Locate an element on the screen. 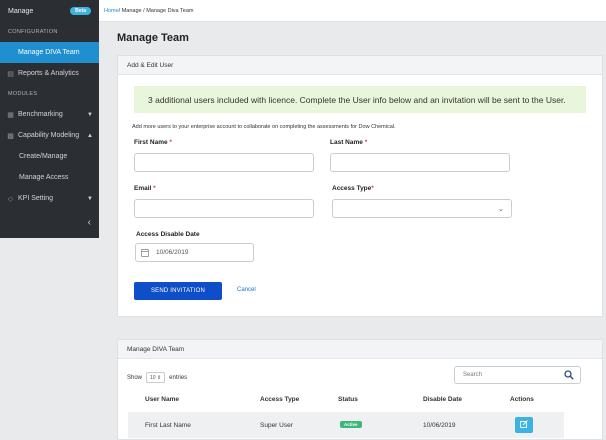 This screenshot has height=440, width=606. diamond-icon: ◇ is located at coordinates (10, 199).